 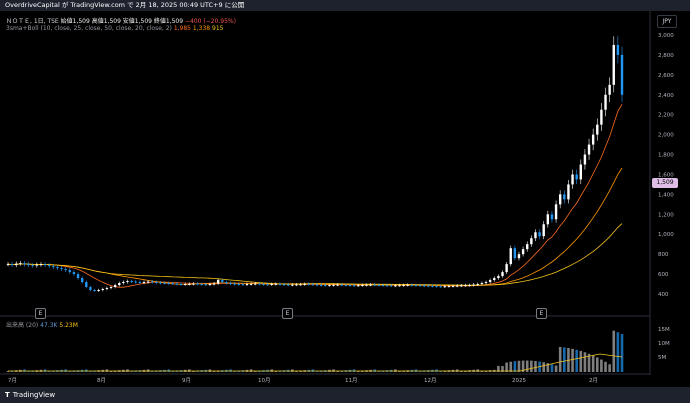 What do you see at coordinates (667, 21) in the screenshot?
I see `currency-button: JPY` at bounding box center [667, 21].